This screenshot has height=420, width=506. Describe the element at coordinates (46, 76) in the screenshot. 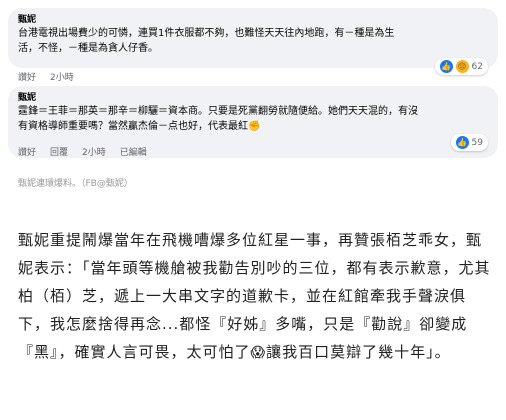

I see `comment-actions: 讚好 2小時` at that location.